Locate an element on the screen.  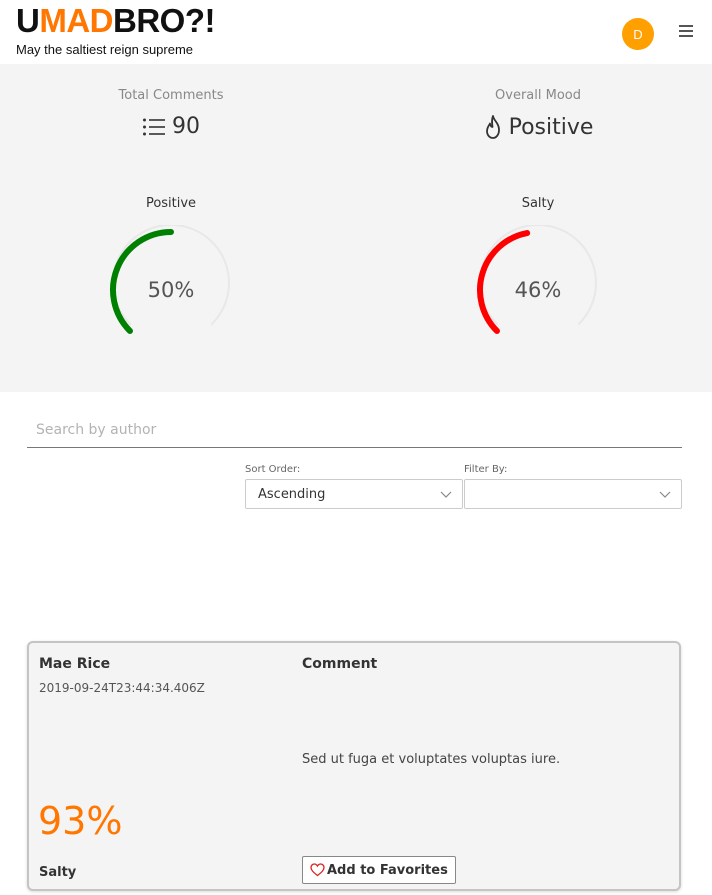
salty-gauge-value: 46% is located at coordinates (538, 290).